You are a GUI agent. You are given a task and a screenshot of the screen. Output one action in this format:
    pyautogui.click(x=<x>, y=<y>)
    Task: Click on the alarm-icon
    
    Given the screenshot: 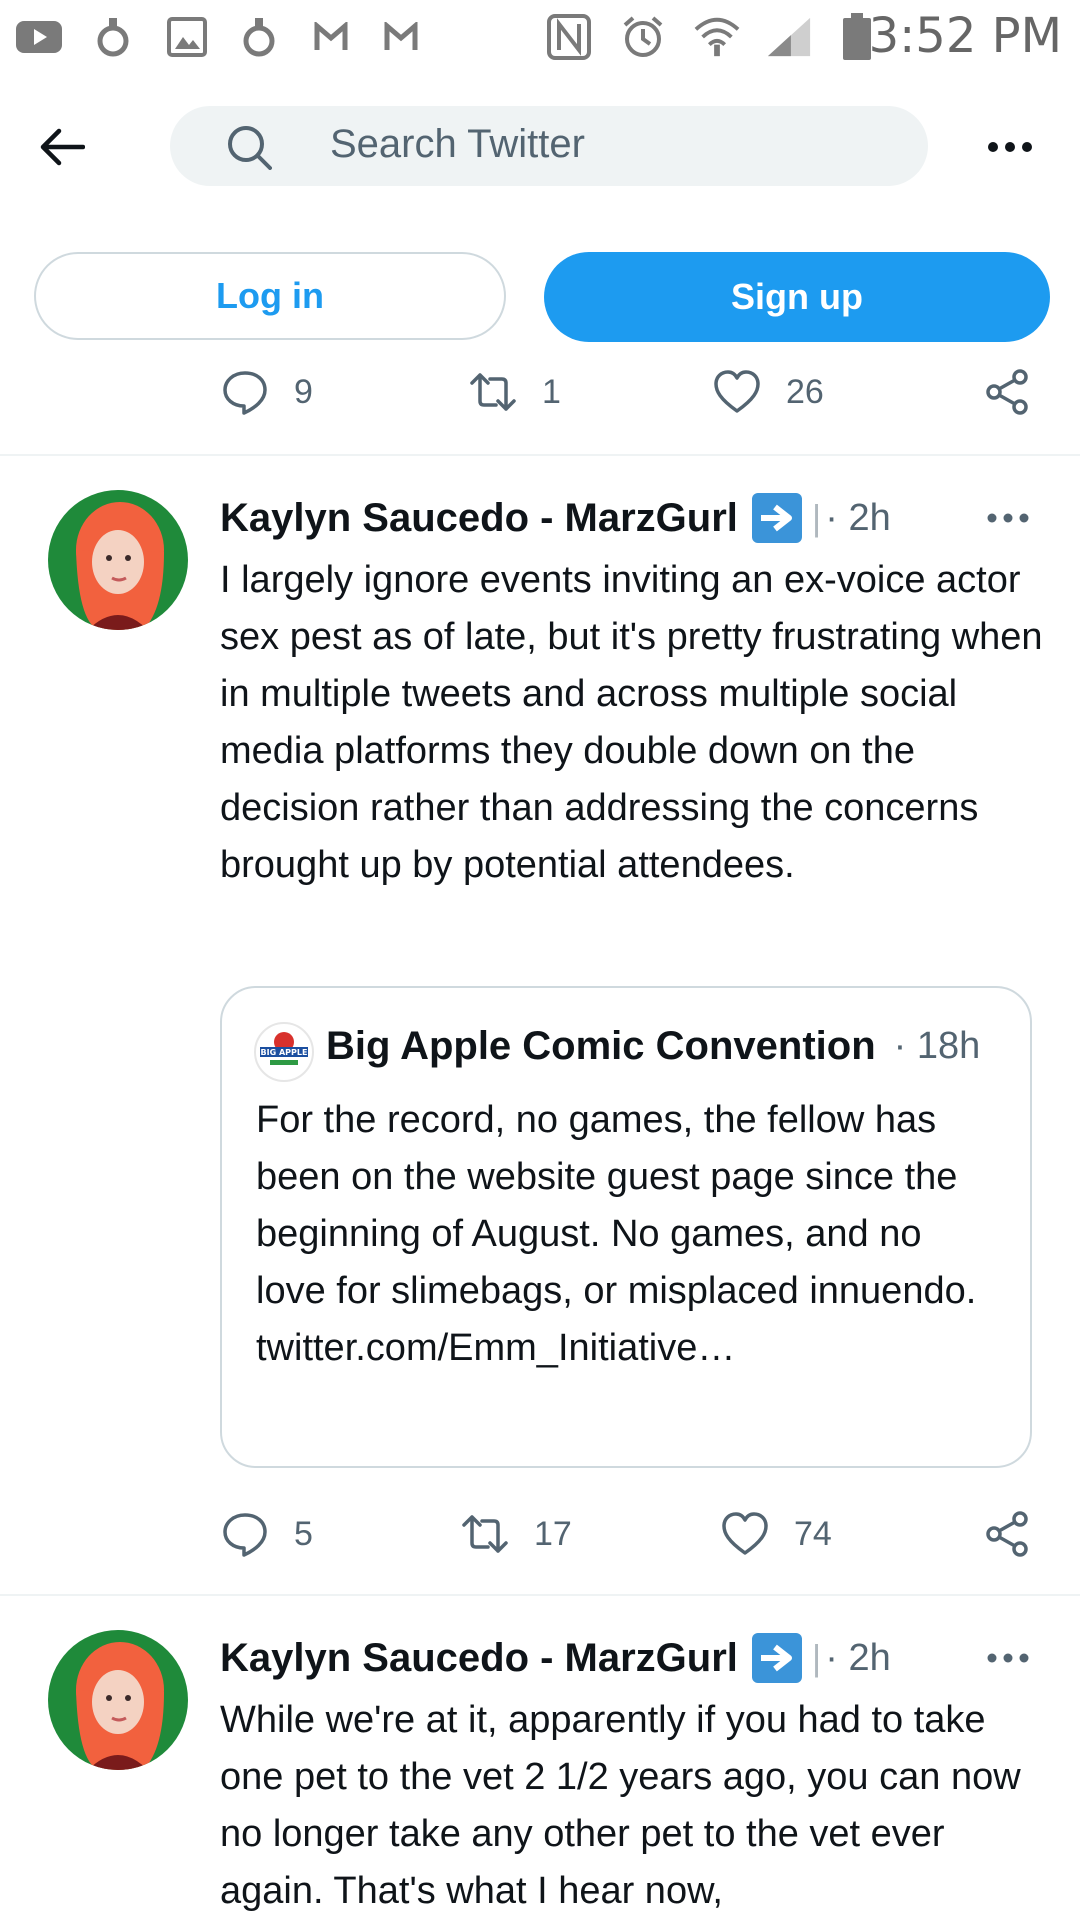 What is the action you would take?
    pyautogui.click(x=643, y=37)
    